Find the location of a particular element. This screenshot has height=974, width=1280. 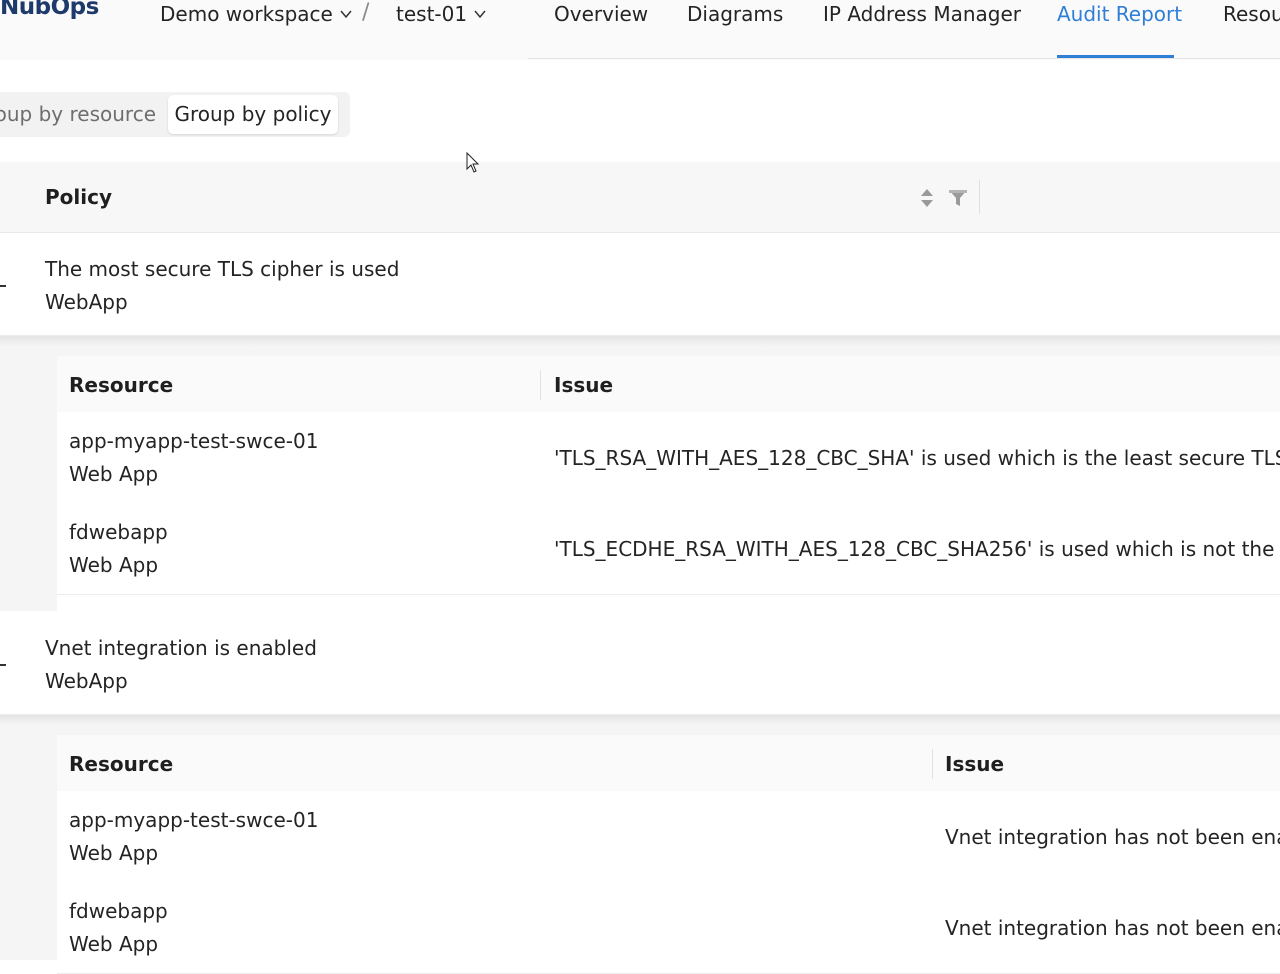

active-tab-indicator is located at coordinates (1115, 56).